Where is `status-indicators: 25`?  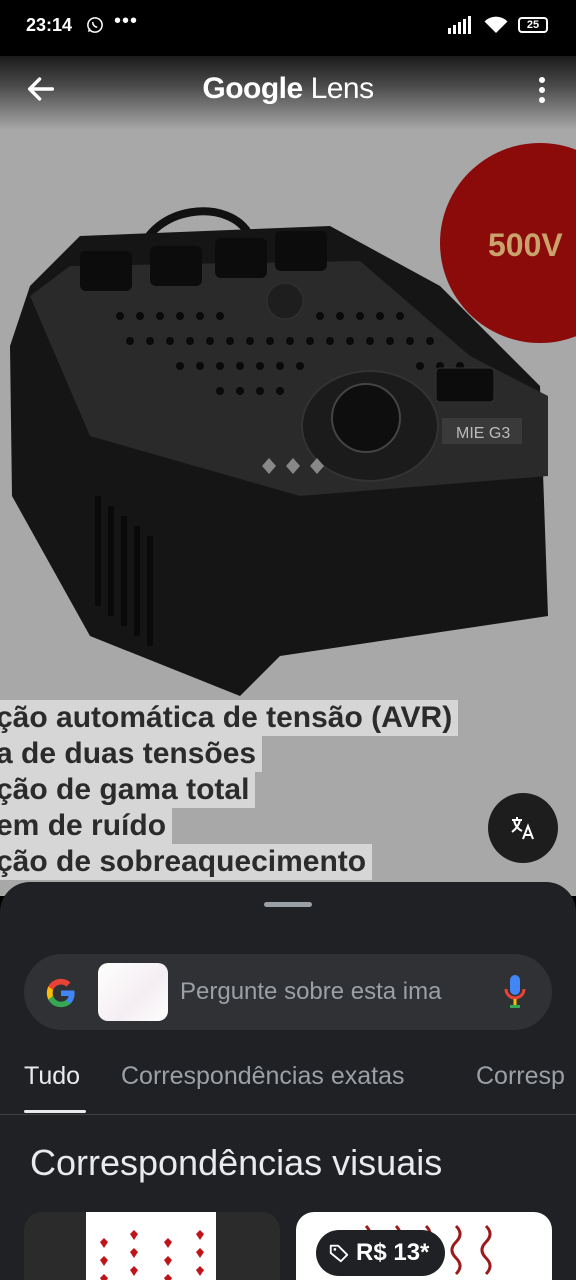 status-indicators: 25 is located at coordinates (498, 25).